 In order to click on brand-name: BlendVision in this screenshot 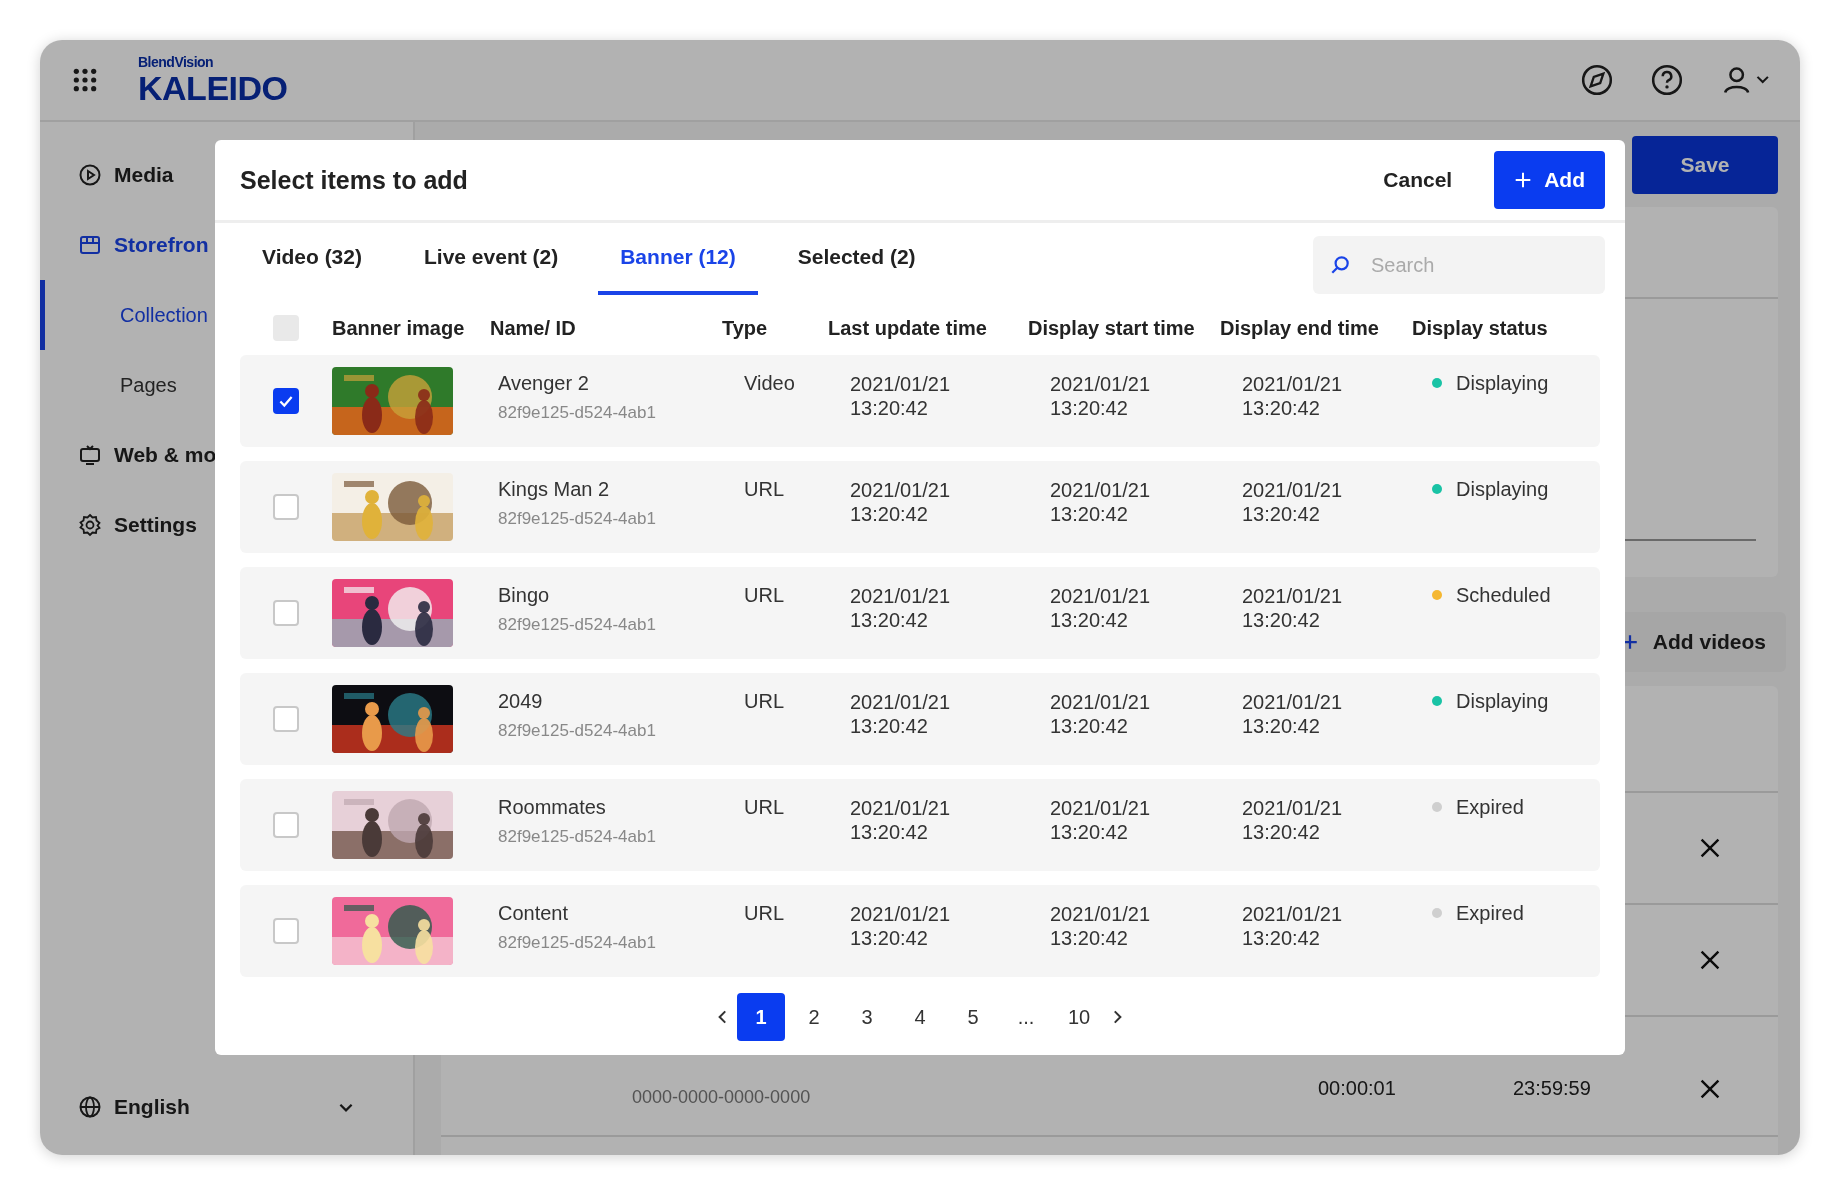, I will do `click(176, 62)`.